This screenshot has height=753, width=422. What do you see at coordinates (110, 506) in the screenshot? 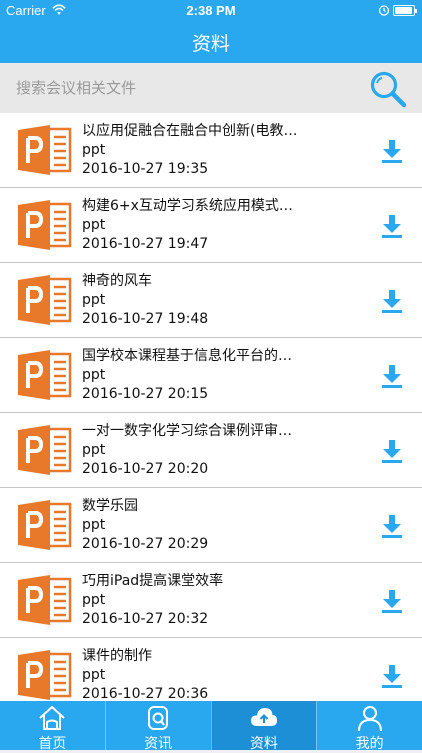
I see `file-title: 数学乐园` at bounding box center [110, 506].